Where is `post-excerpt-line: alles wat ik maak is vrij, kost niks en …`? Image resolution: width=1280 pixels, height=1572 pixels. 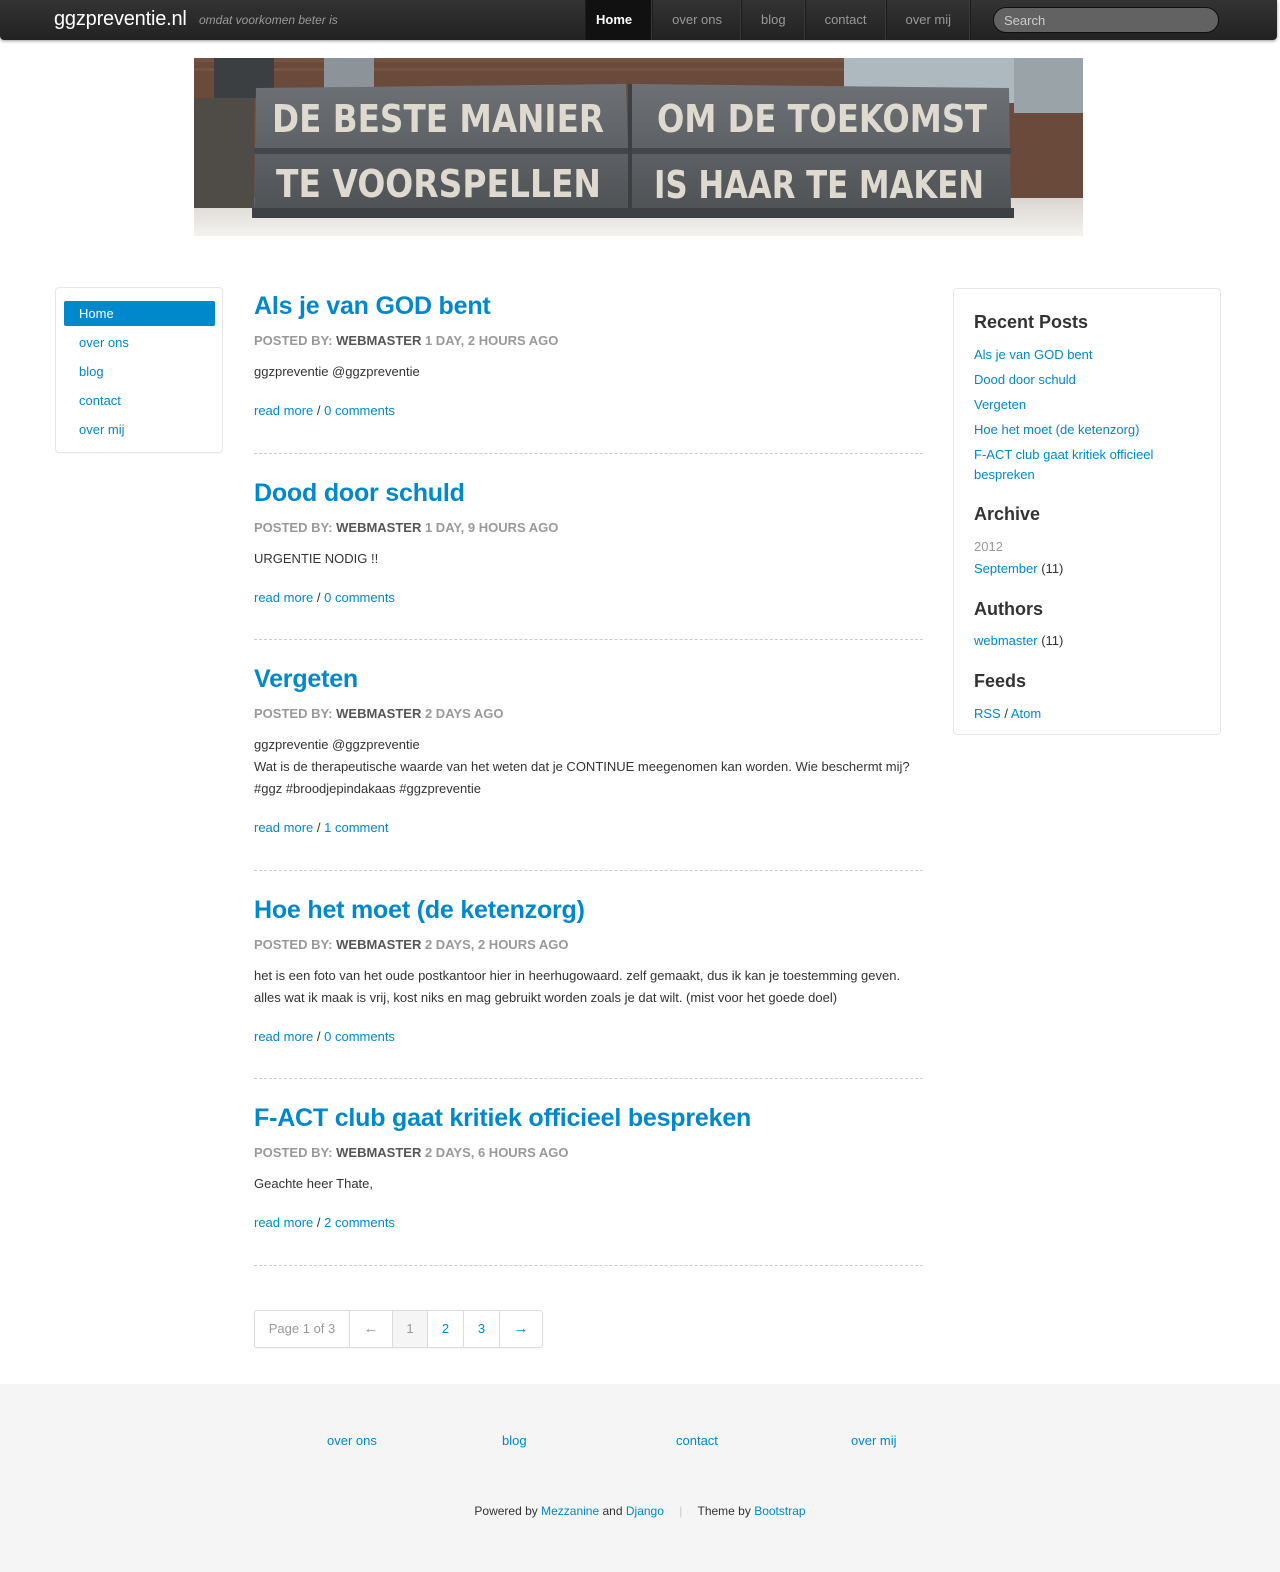 post-excerpt-line: alles wat ik maak is vrij, kost niks en … is located at coordinates (546, 997).